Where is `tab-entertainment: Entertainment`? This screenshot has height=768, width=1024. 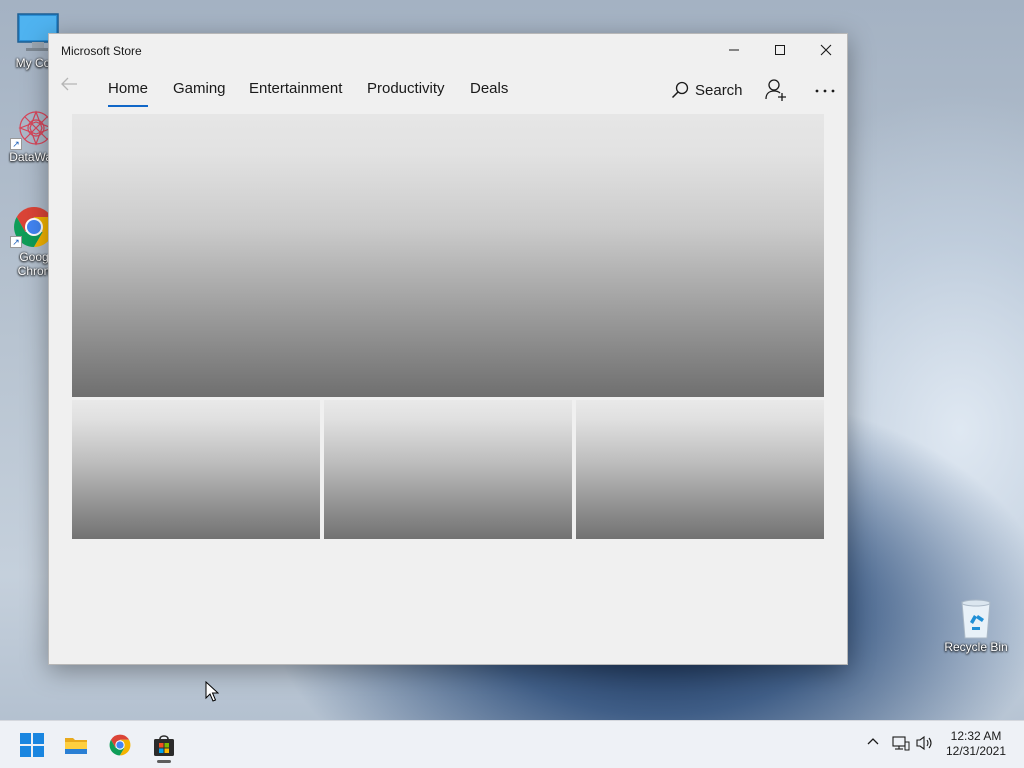
tab-entertainment: Entertainment is located at coordinates (295, 92).